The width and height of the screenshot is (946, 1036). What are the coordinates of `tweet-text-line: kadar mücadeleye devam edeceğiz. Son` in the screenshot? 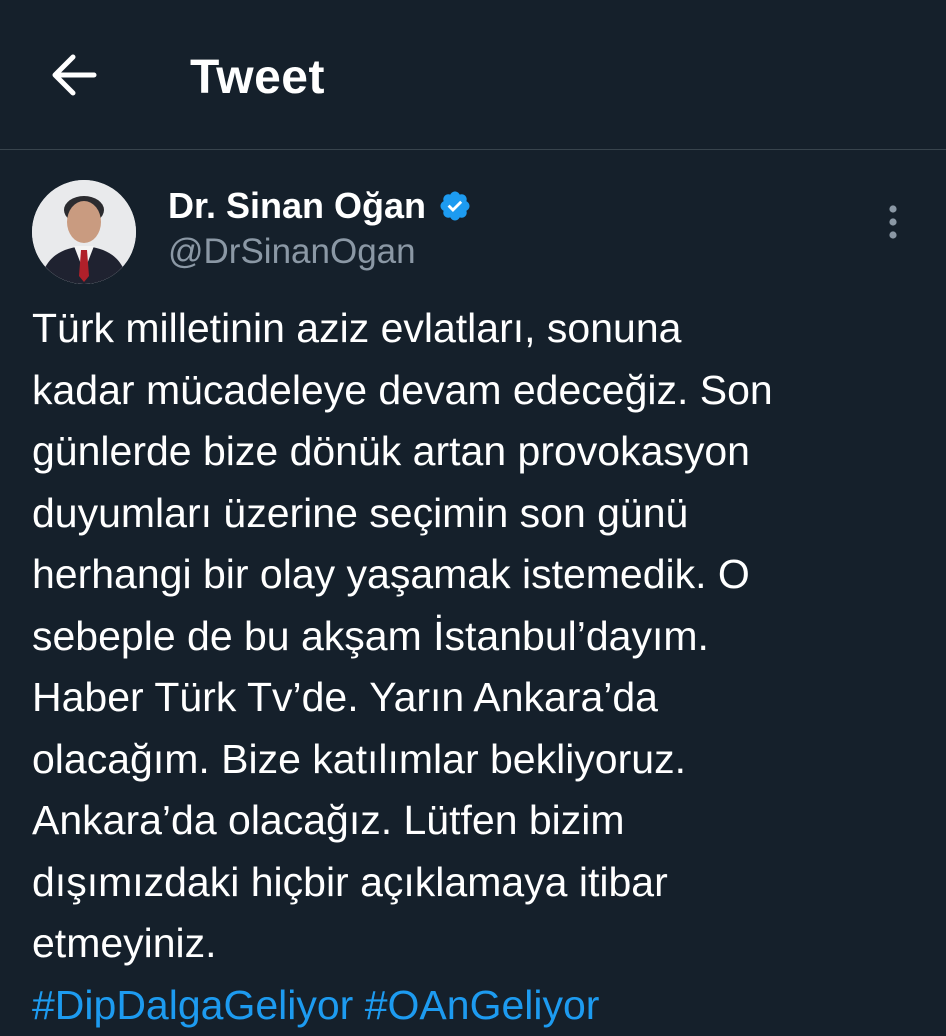 It's located at (477, 391).